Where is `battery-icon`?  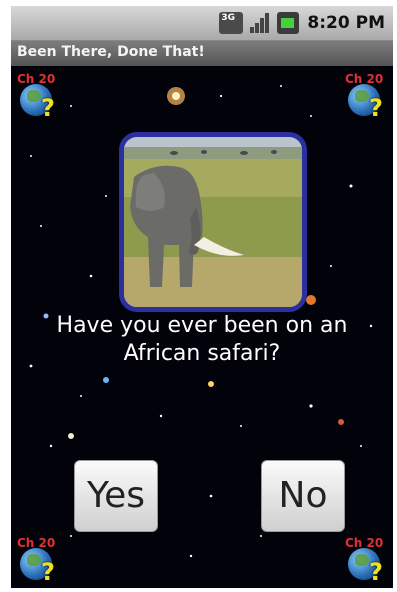
battery-icon is located at coordinates (288, 23).